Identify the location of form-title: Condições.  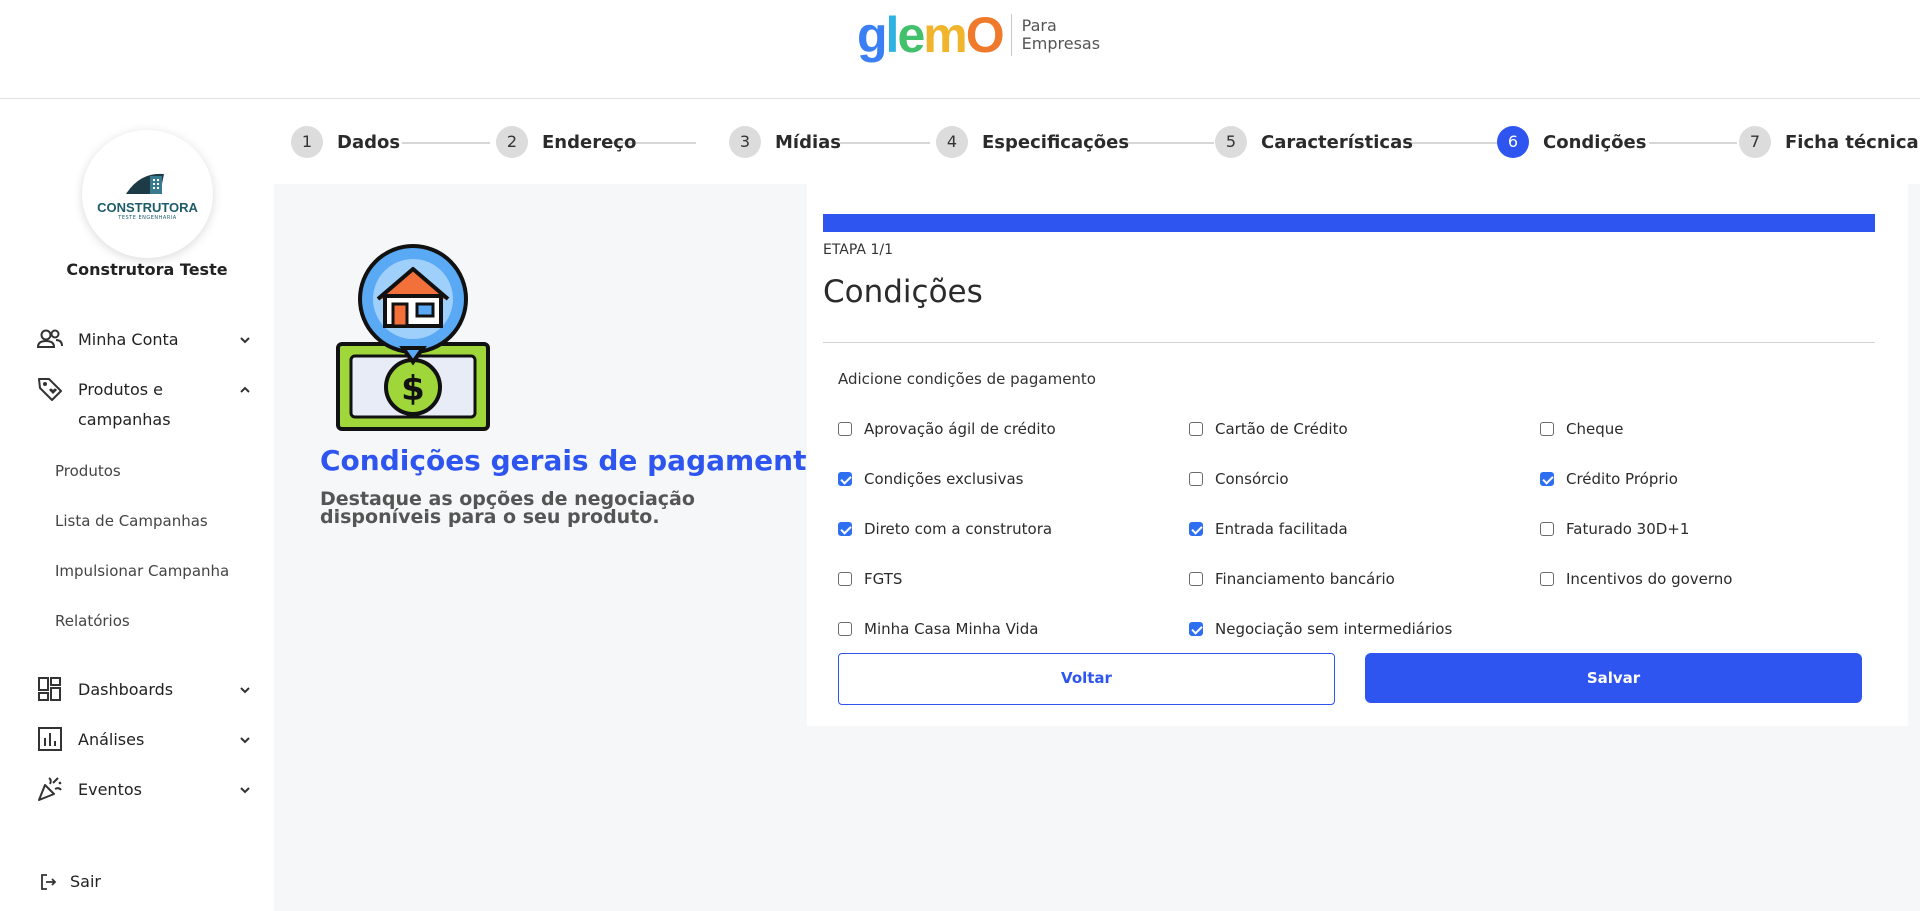
(903, 292).